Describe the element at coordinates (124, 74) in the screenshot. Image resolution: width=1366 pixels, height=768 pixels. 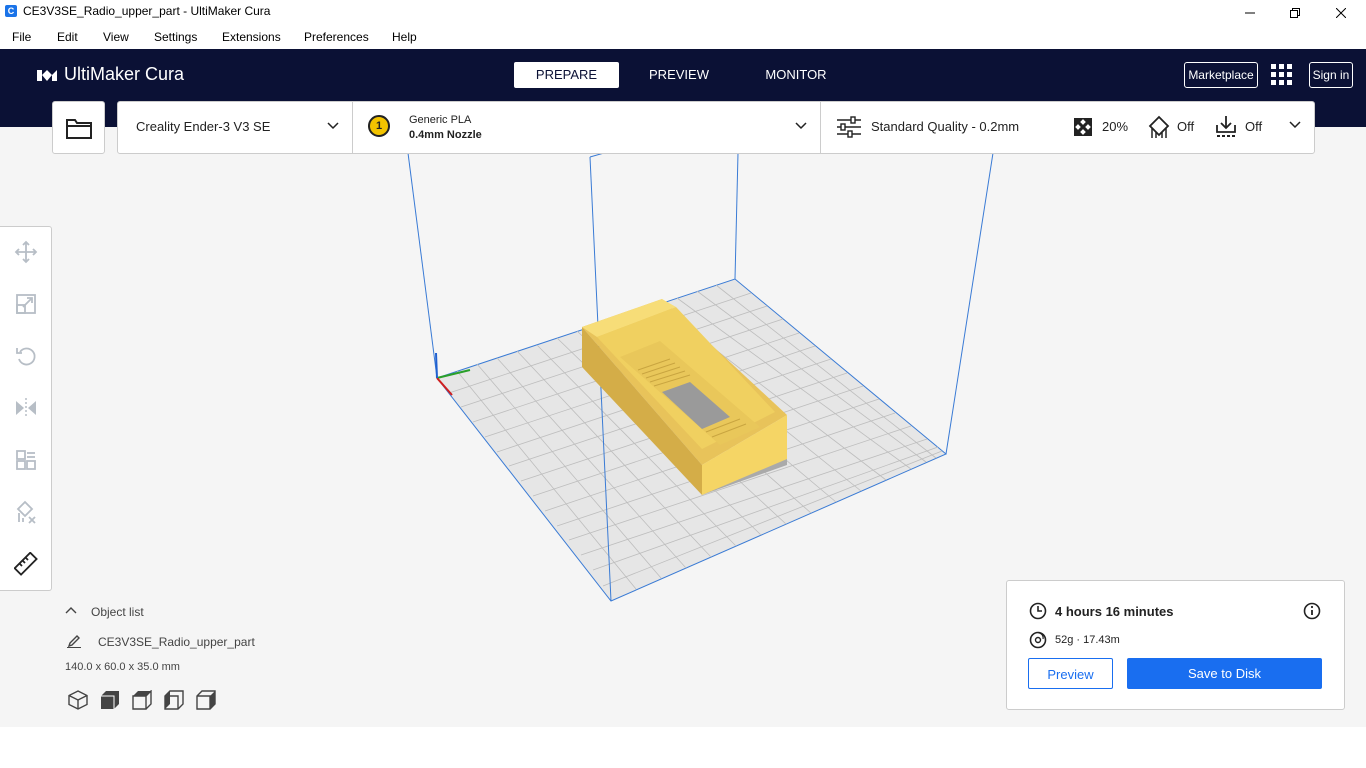
I see `logo-text: UltiMaker Cura` at that location.